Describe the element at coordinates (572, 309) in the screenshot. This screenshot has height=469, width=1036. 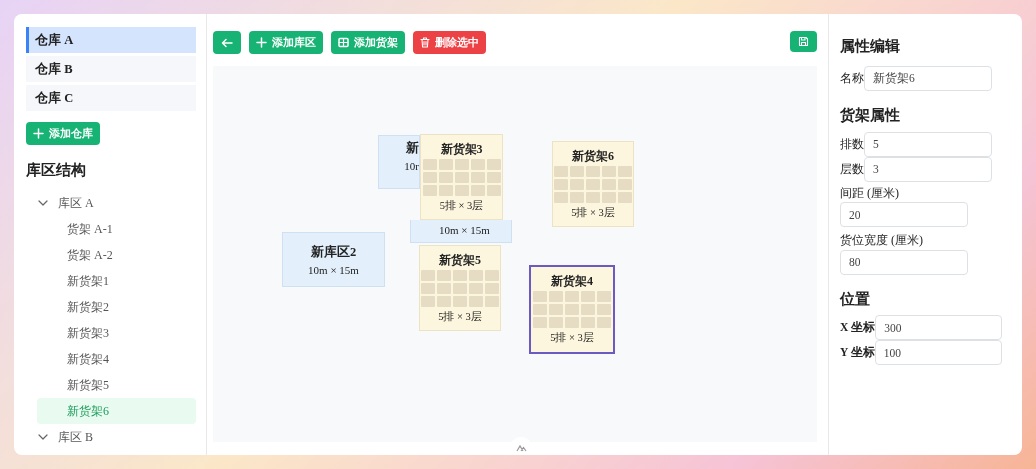
I see `shelf-block: 新货架4 5排 × 3层` at that location.